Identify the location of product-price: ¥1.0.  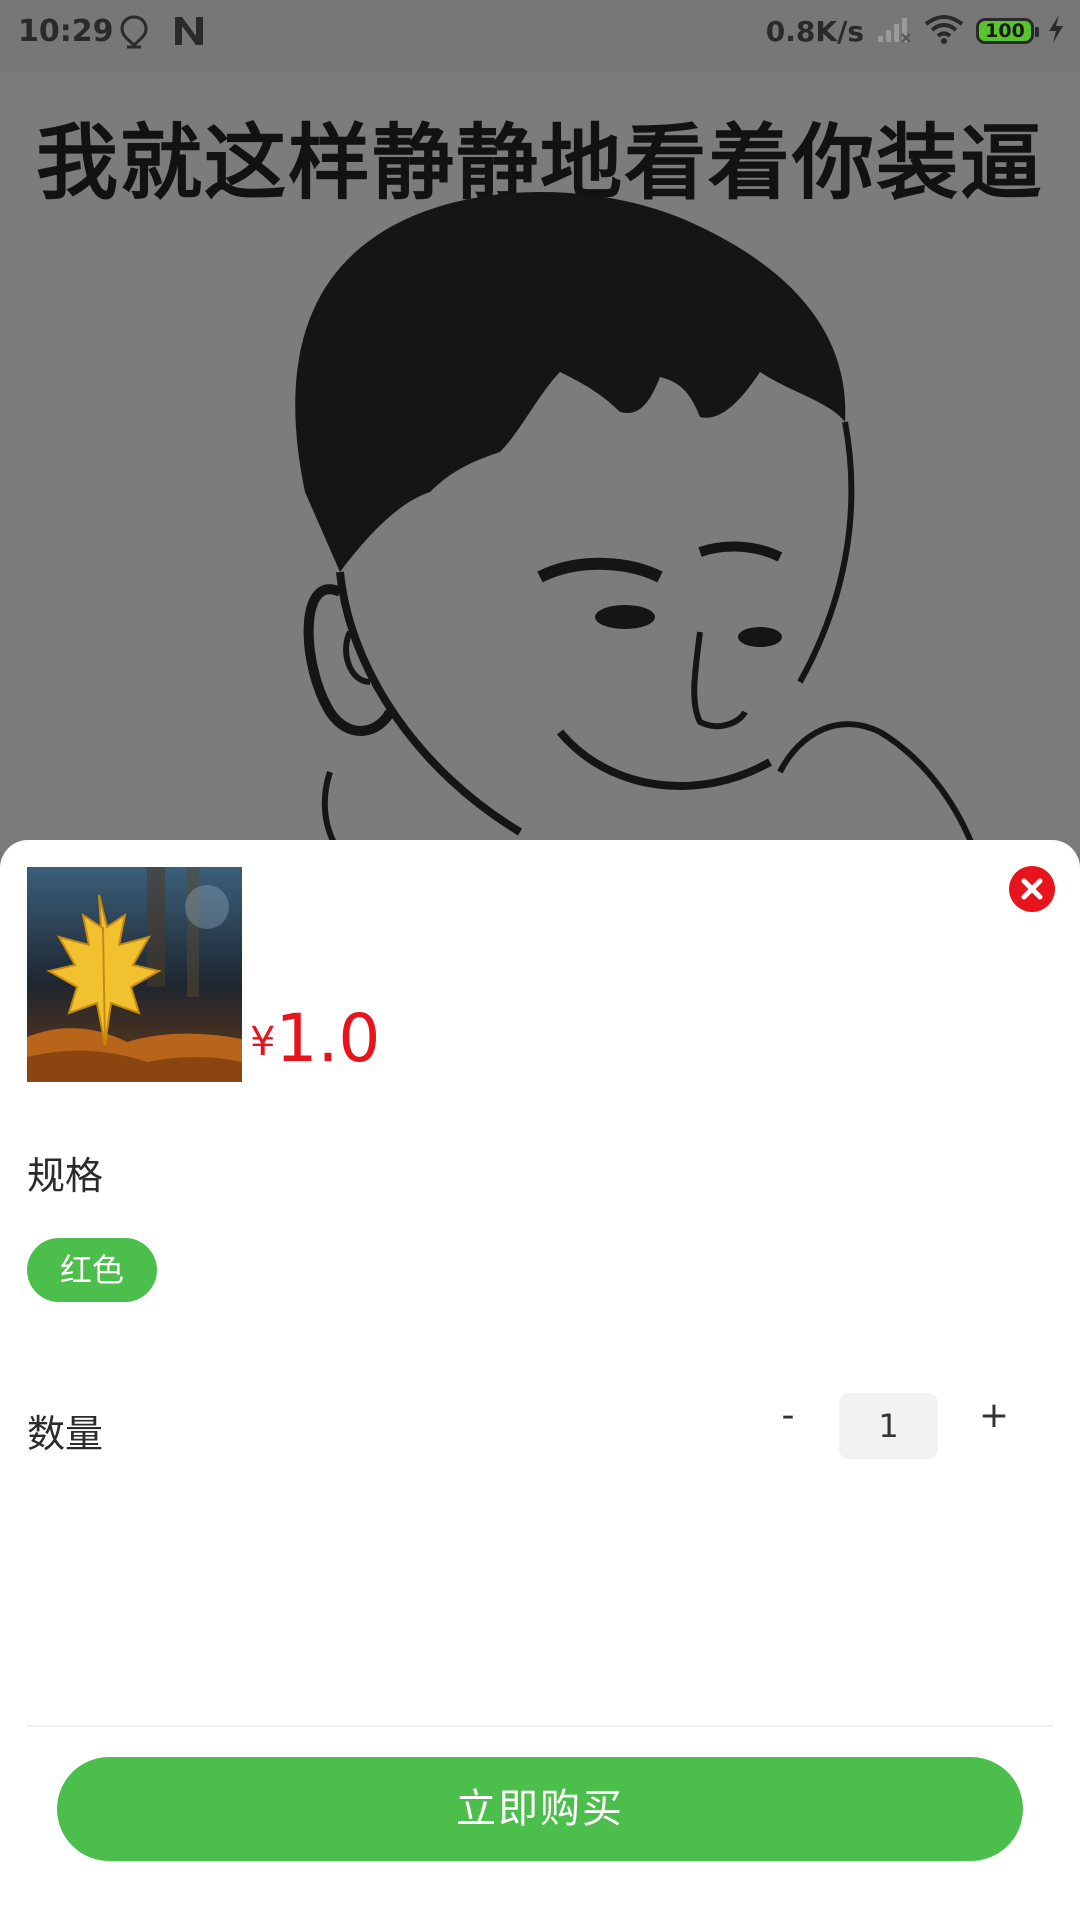
(315, 1038).